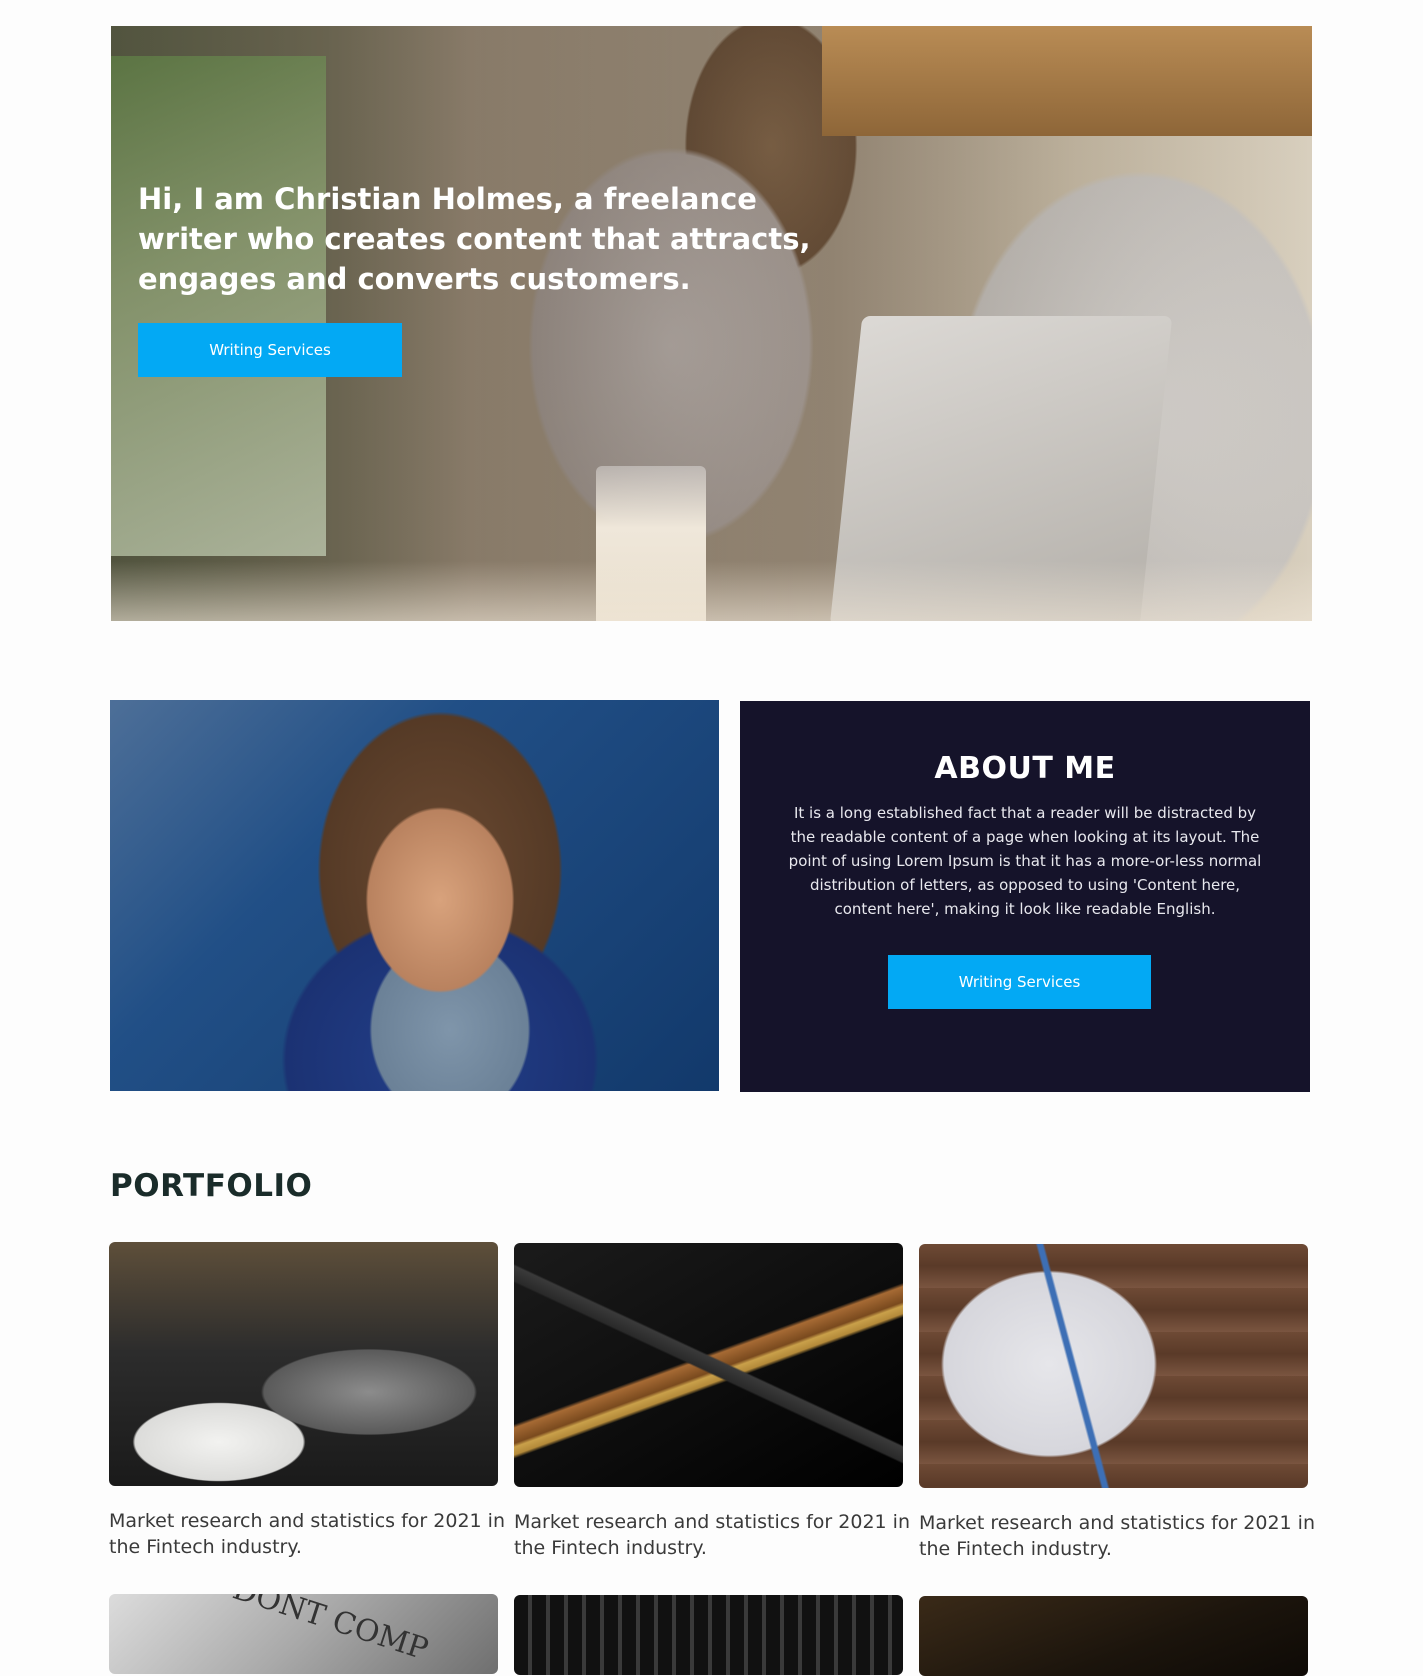 This screenshot has width=1423, height=1676. Describe the element at coordinates (708, 1635) in the screenshot. I see `portfolio-item-5-image` at that location.